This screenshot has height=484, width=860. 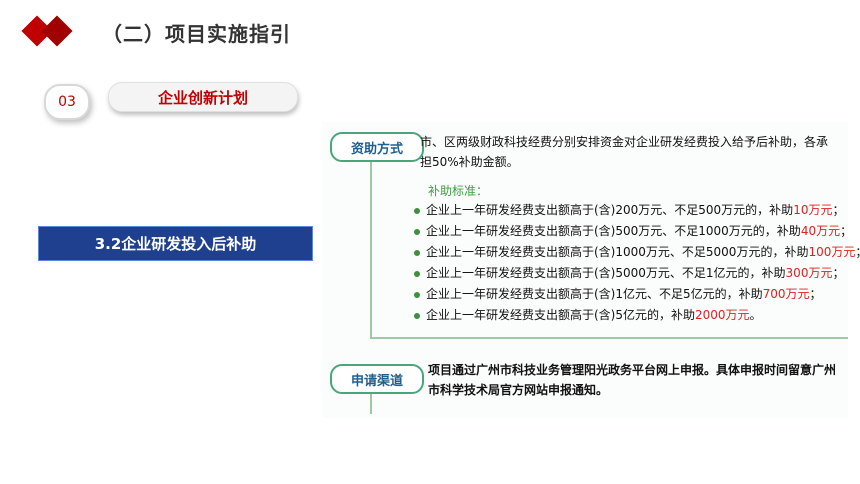 I want to click on amount: 700万元, so click(x=786, y=294).